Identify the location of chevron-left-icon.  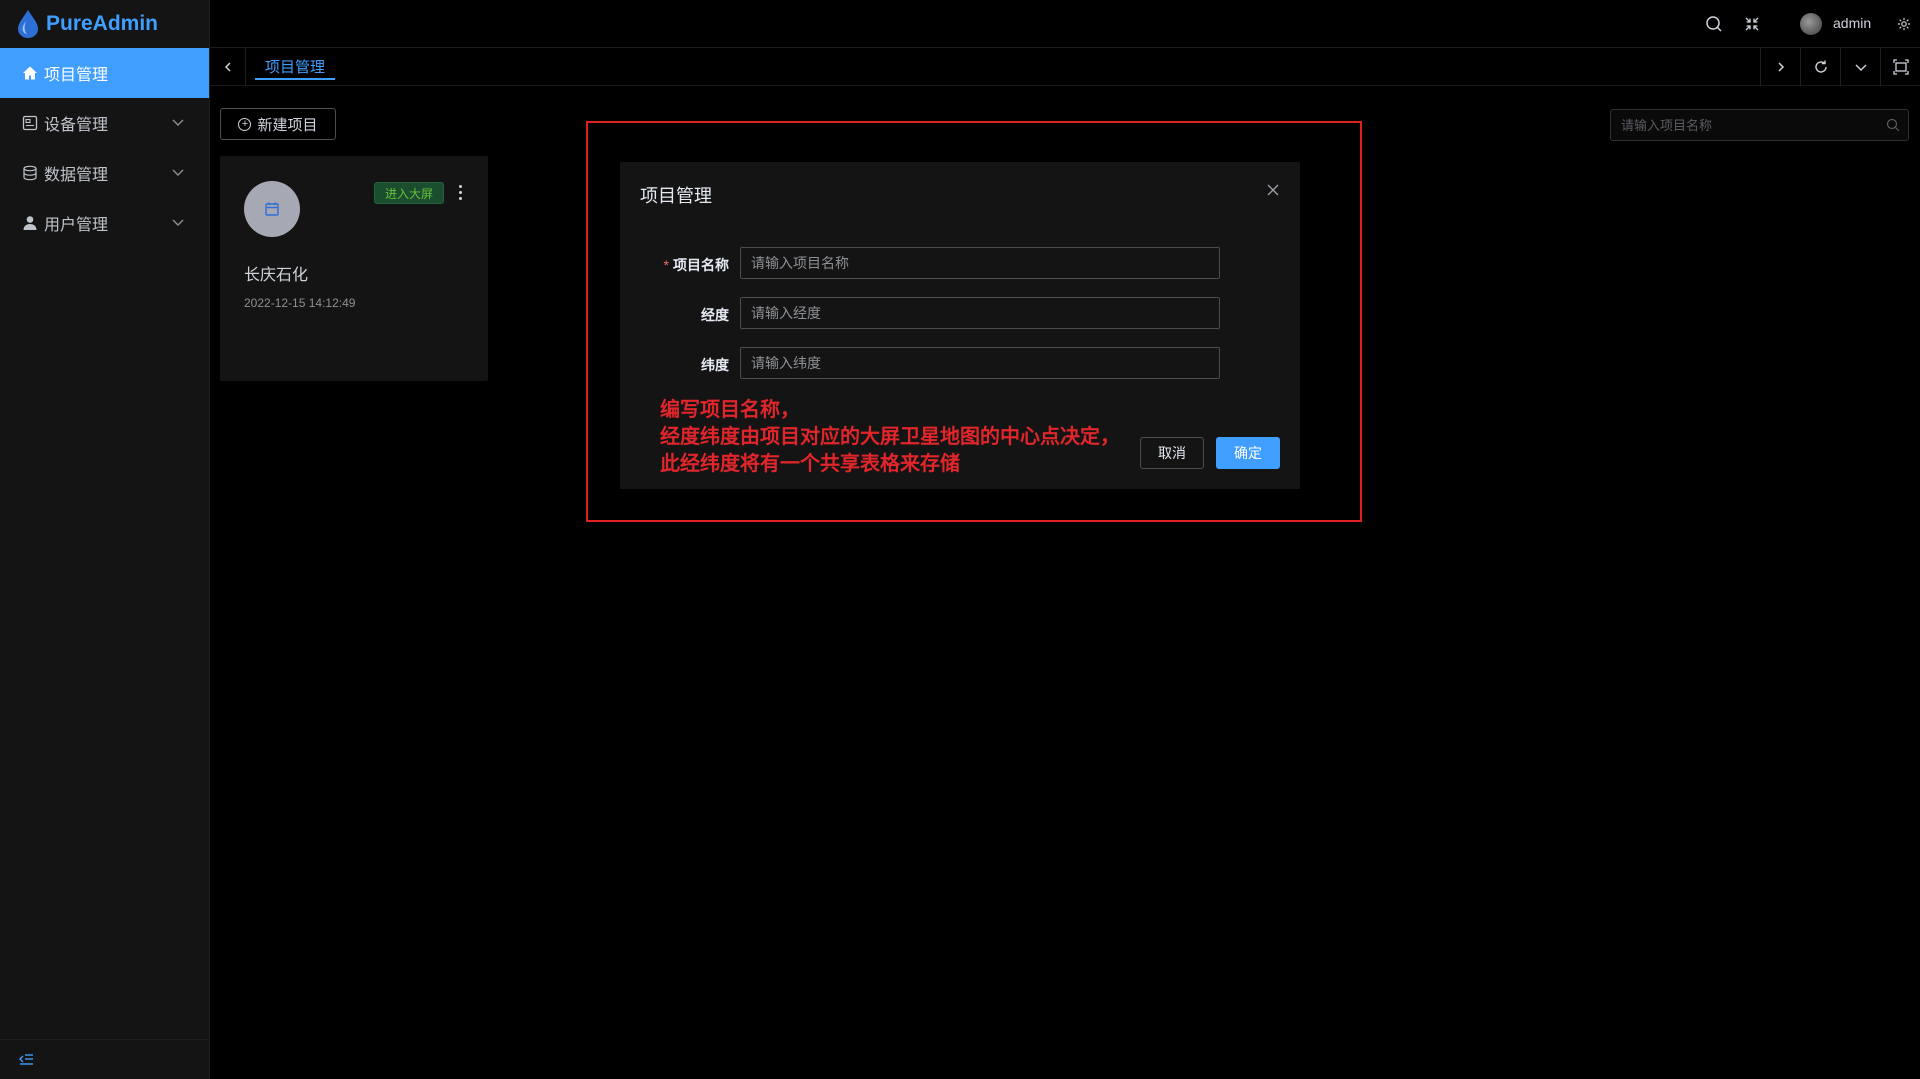
(227, 67).